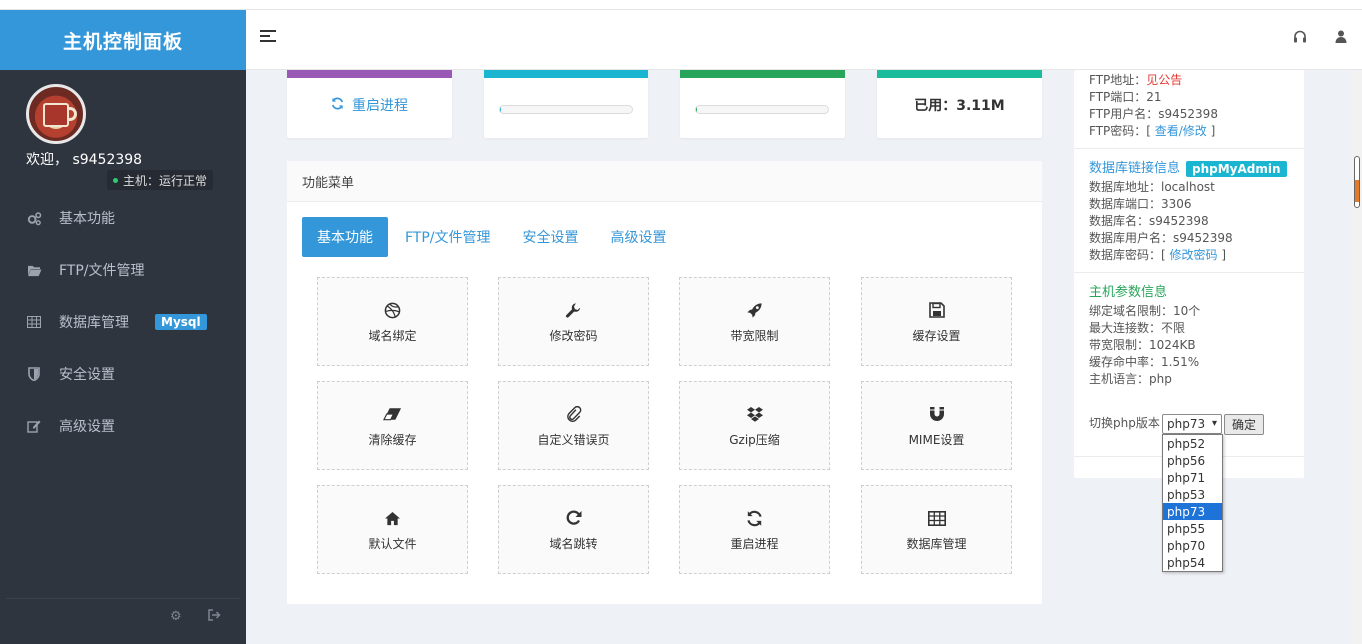  I want to click on php-option: php70, so click(1192, 545).